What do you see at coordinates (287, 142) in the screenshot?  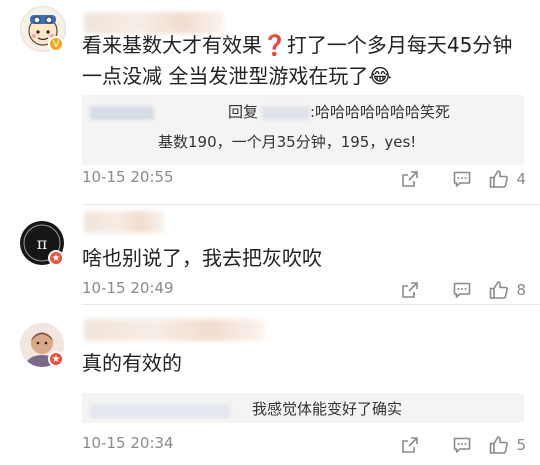 I see `reply-text: 基数190，一个月35分钟，195，yes!` at bounding box center [287, 142].